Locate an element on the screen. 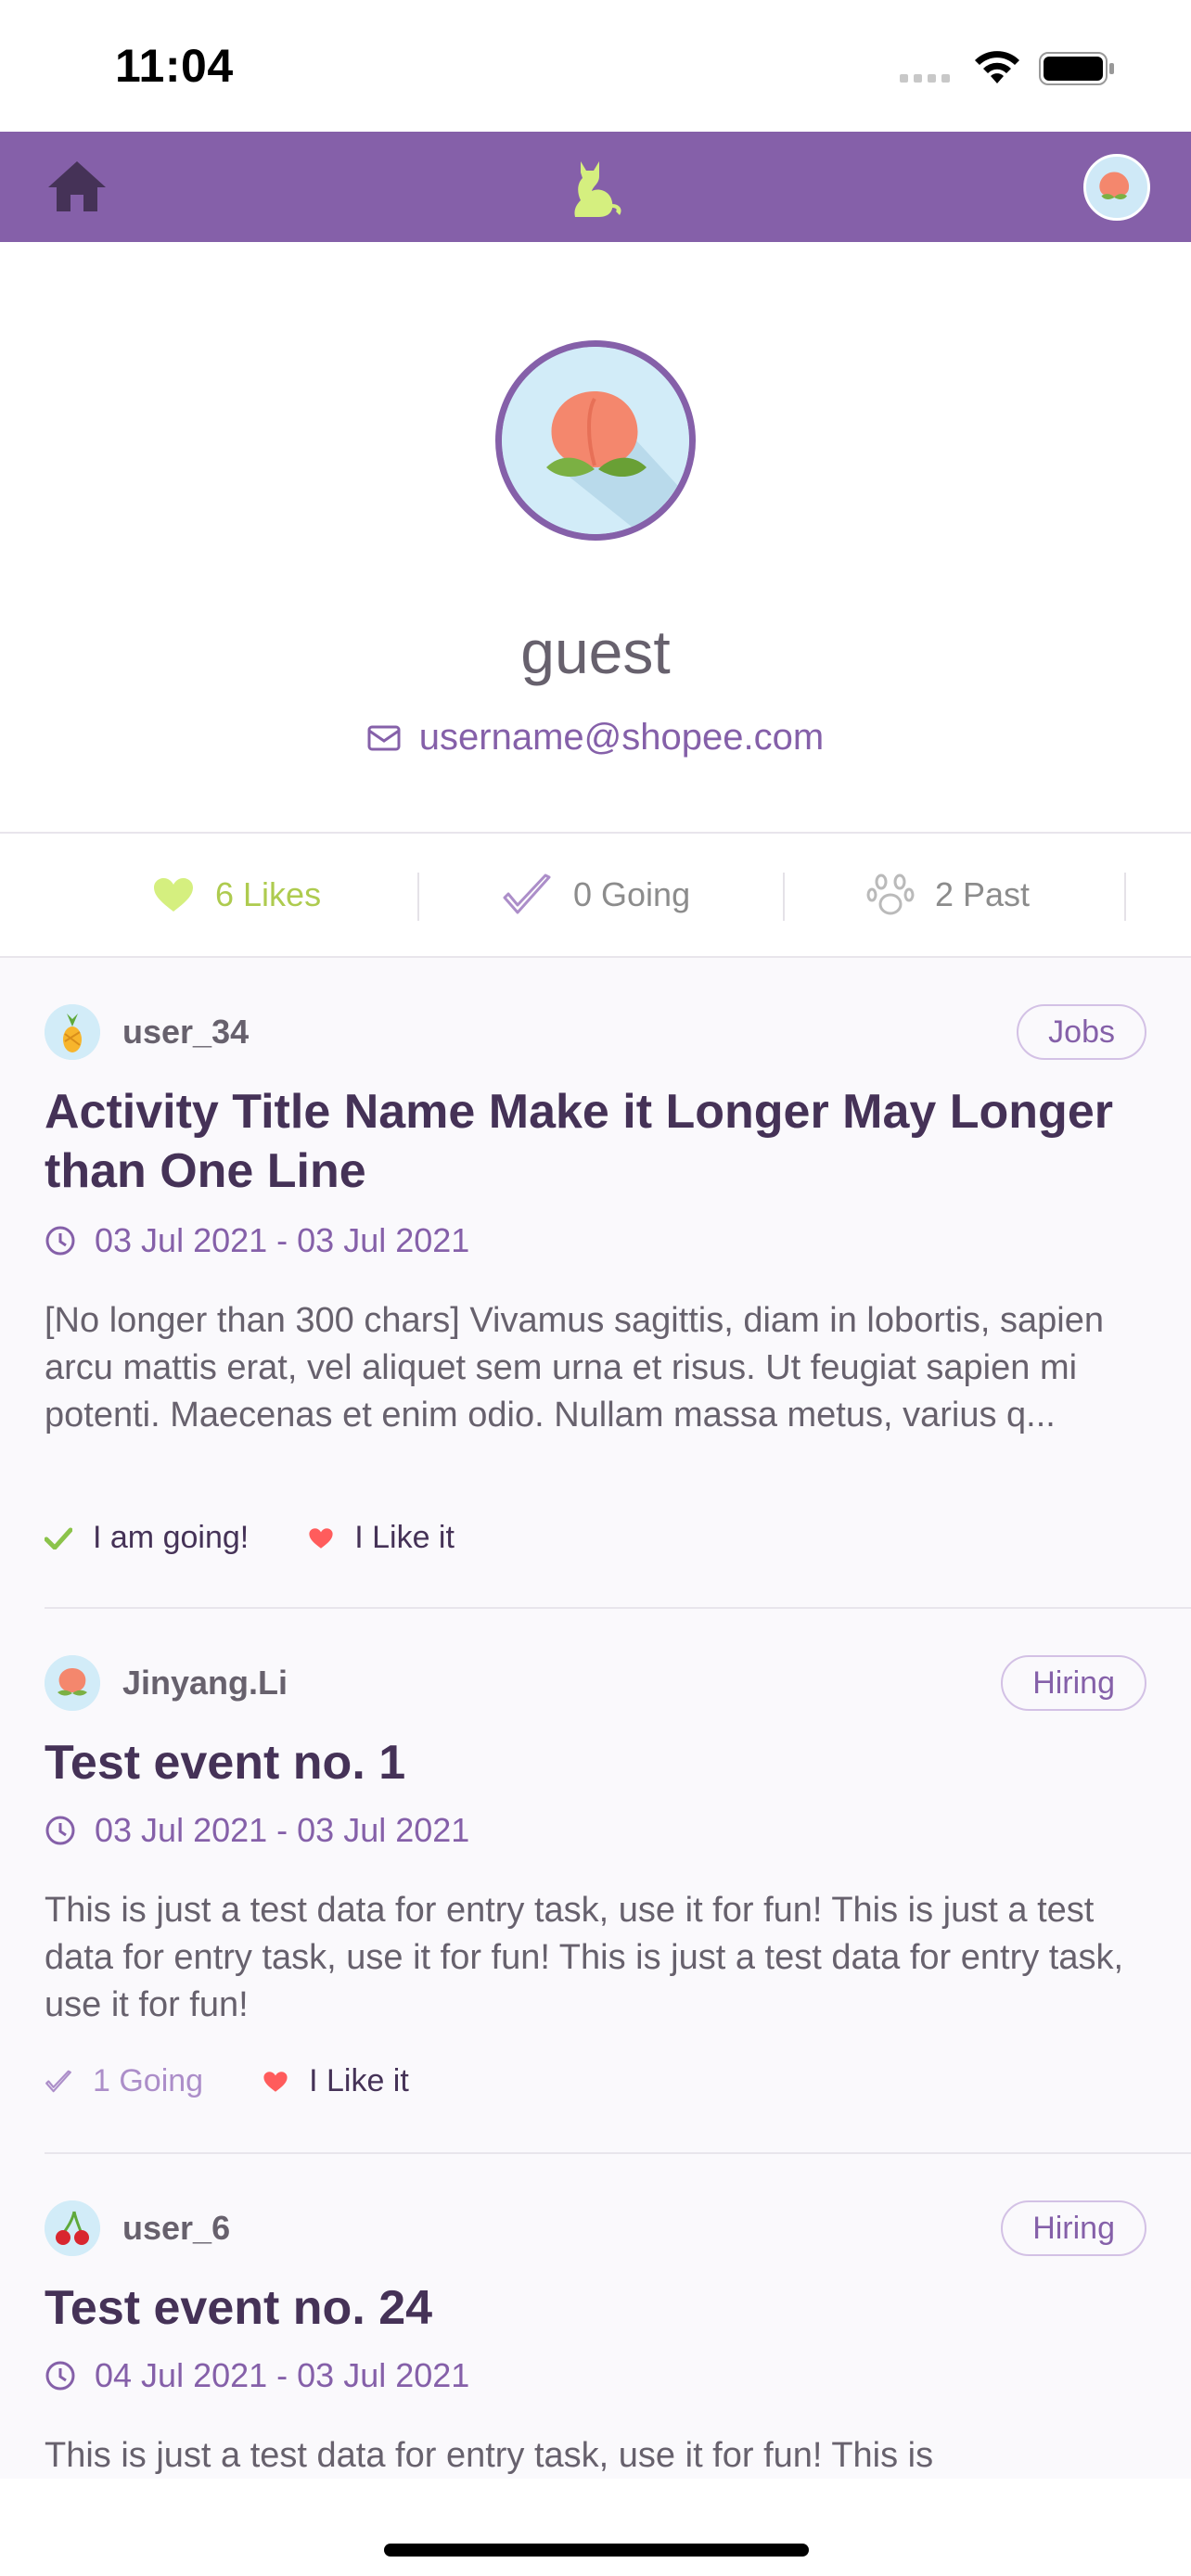 The image size is (1191, 2576). event-date-text: 04 Jul 2021 - 03 Jul 2021 is located at coordinates (283, 2375).